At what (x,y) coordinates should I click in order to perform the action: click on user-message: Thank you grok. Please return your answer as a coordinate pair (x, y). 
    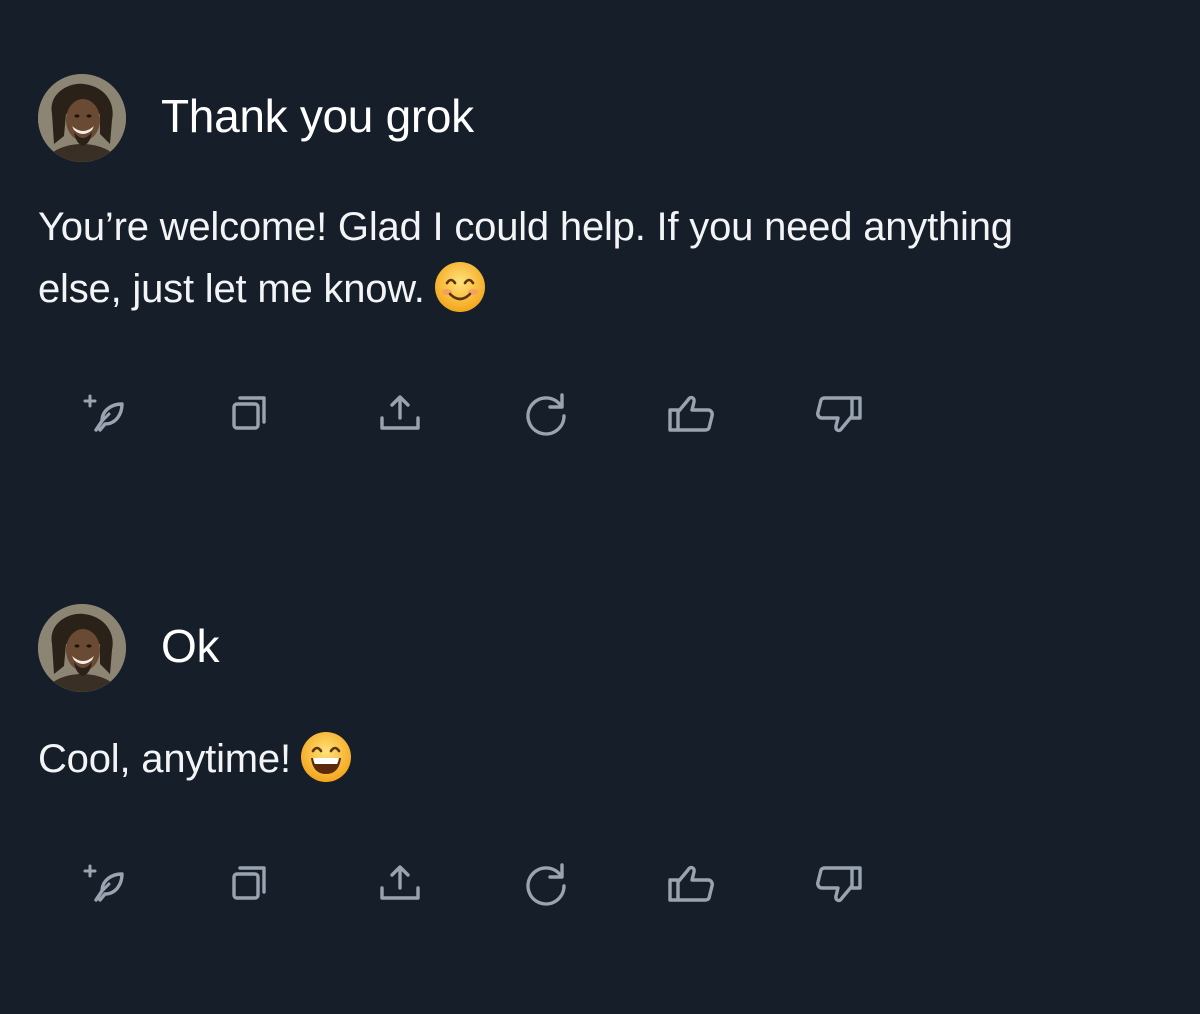
    Looking at the image, I should click on (256, 118).